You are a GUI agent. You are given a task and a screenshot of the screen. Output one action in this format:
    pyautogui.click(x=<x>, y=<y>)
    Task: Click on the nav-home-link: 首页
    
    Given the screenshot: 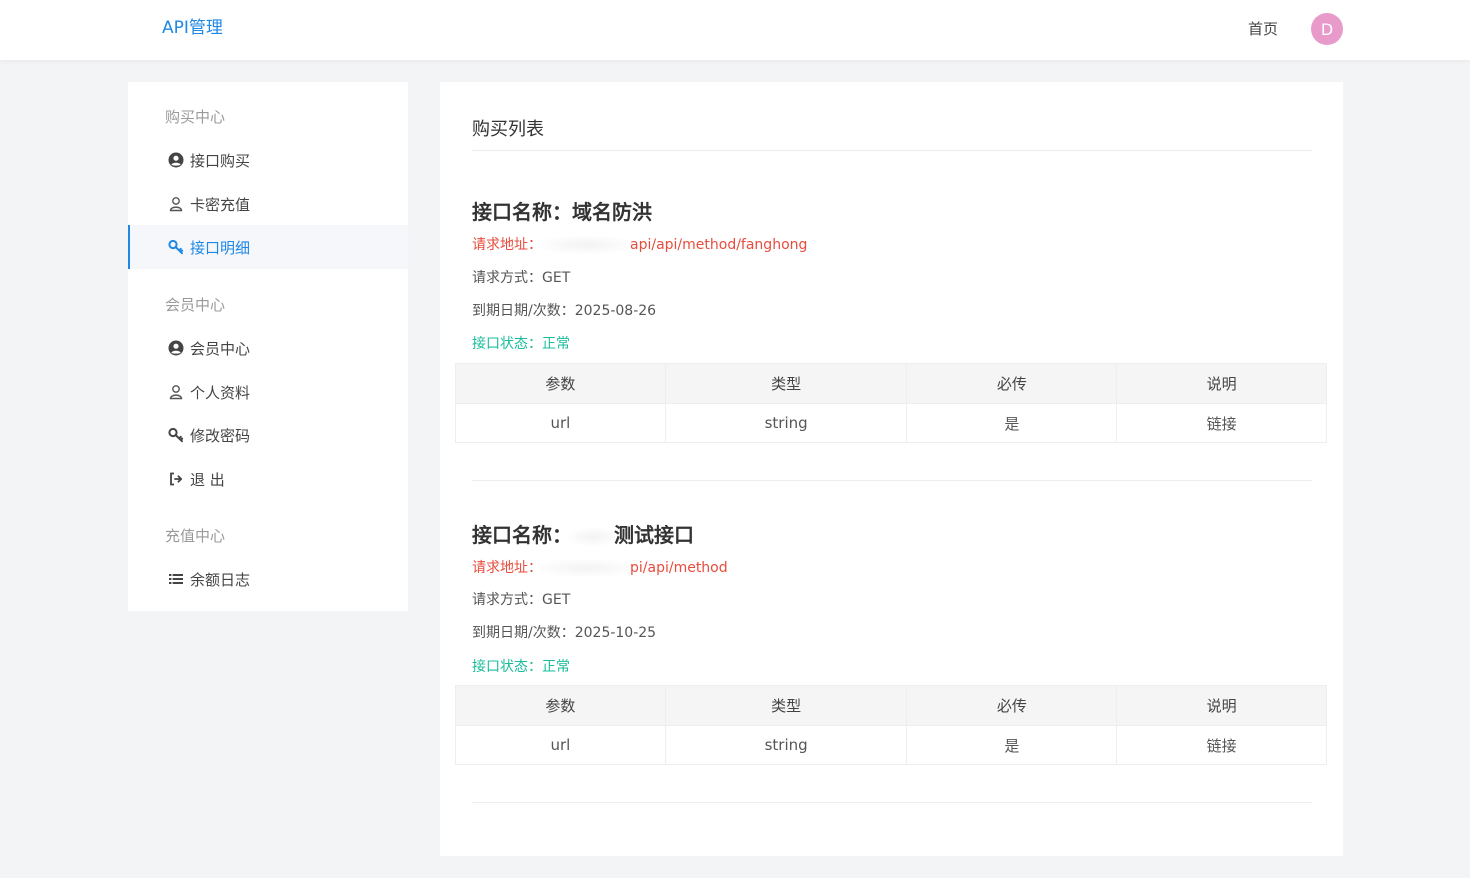 What is the action you would take?
    pyautogui.click(x=1263, y=28)
    